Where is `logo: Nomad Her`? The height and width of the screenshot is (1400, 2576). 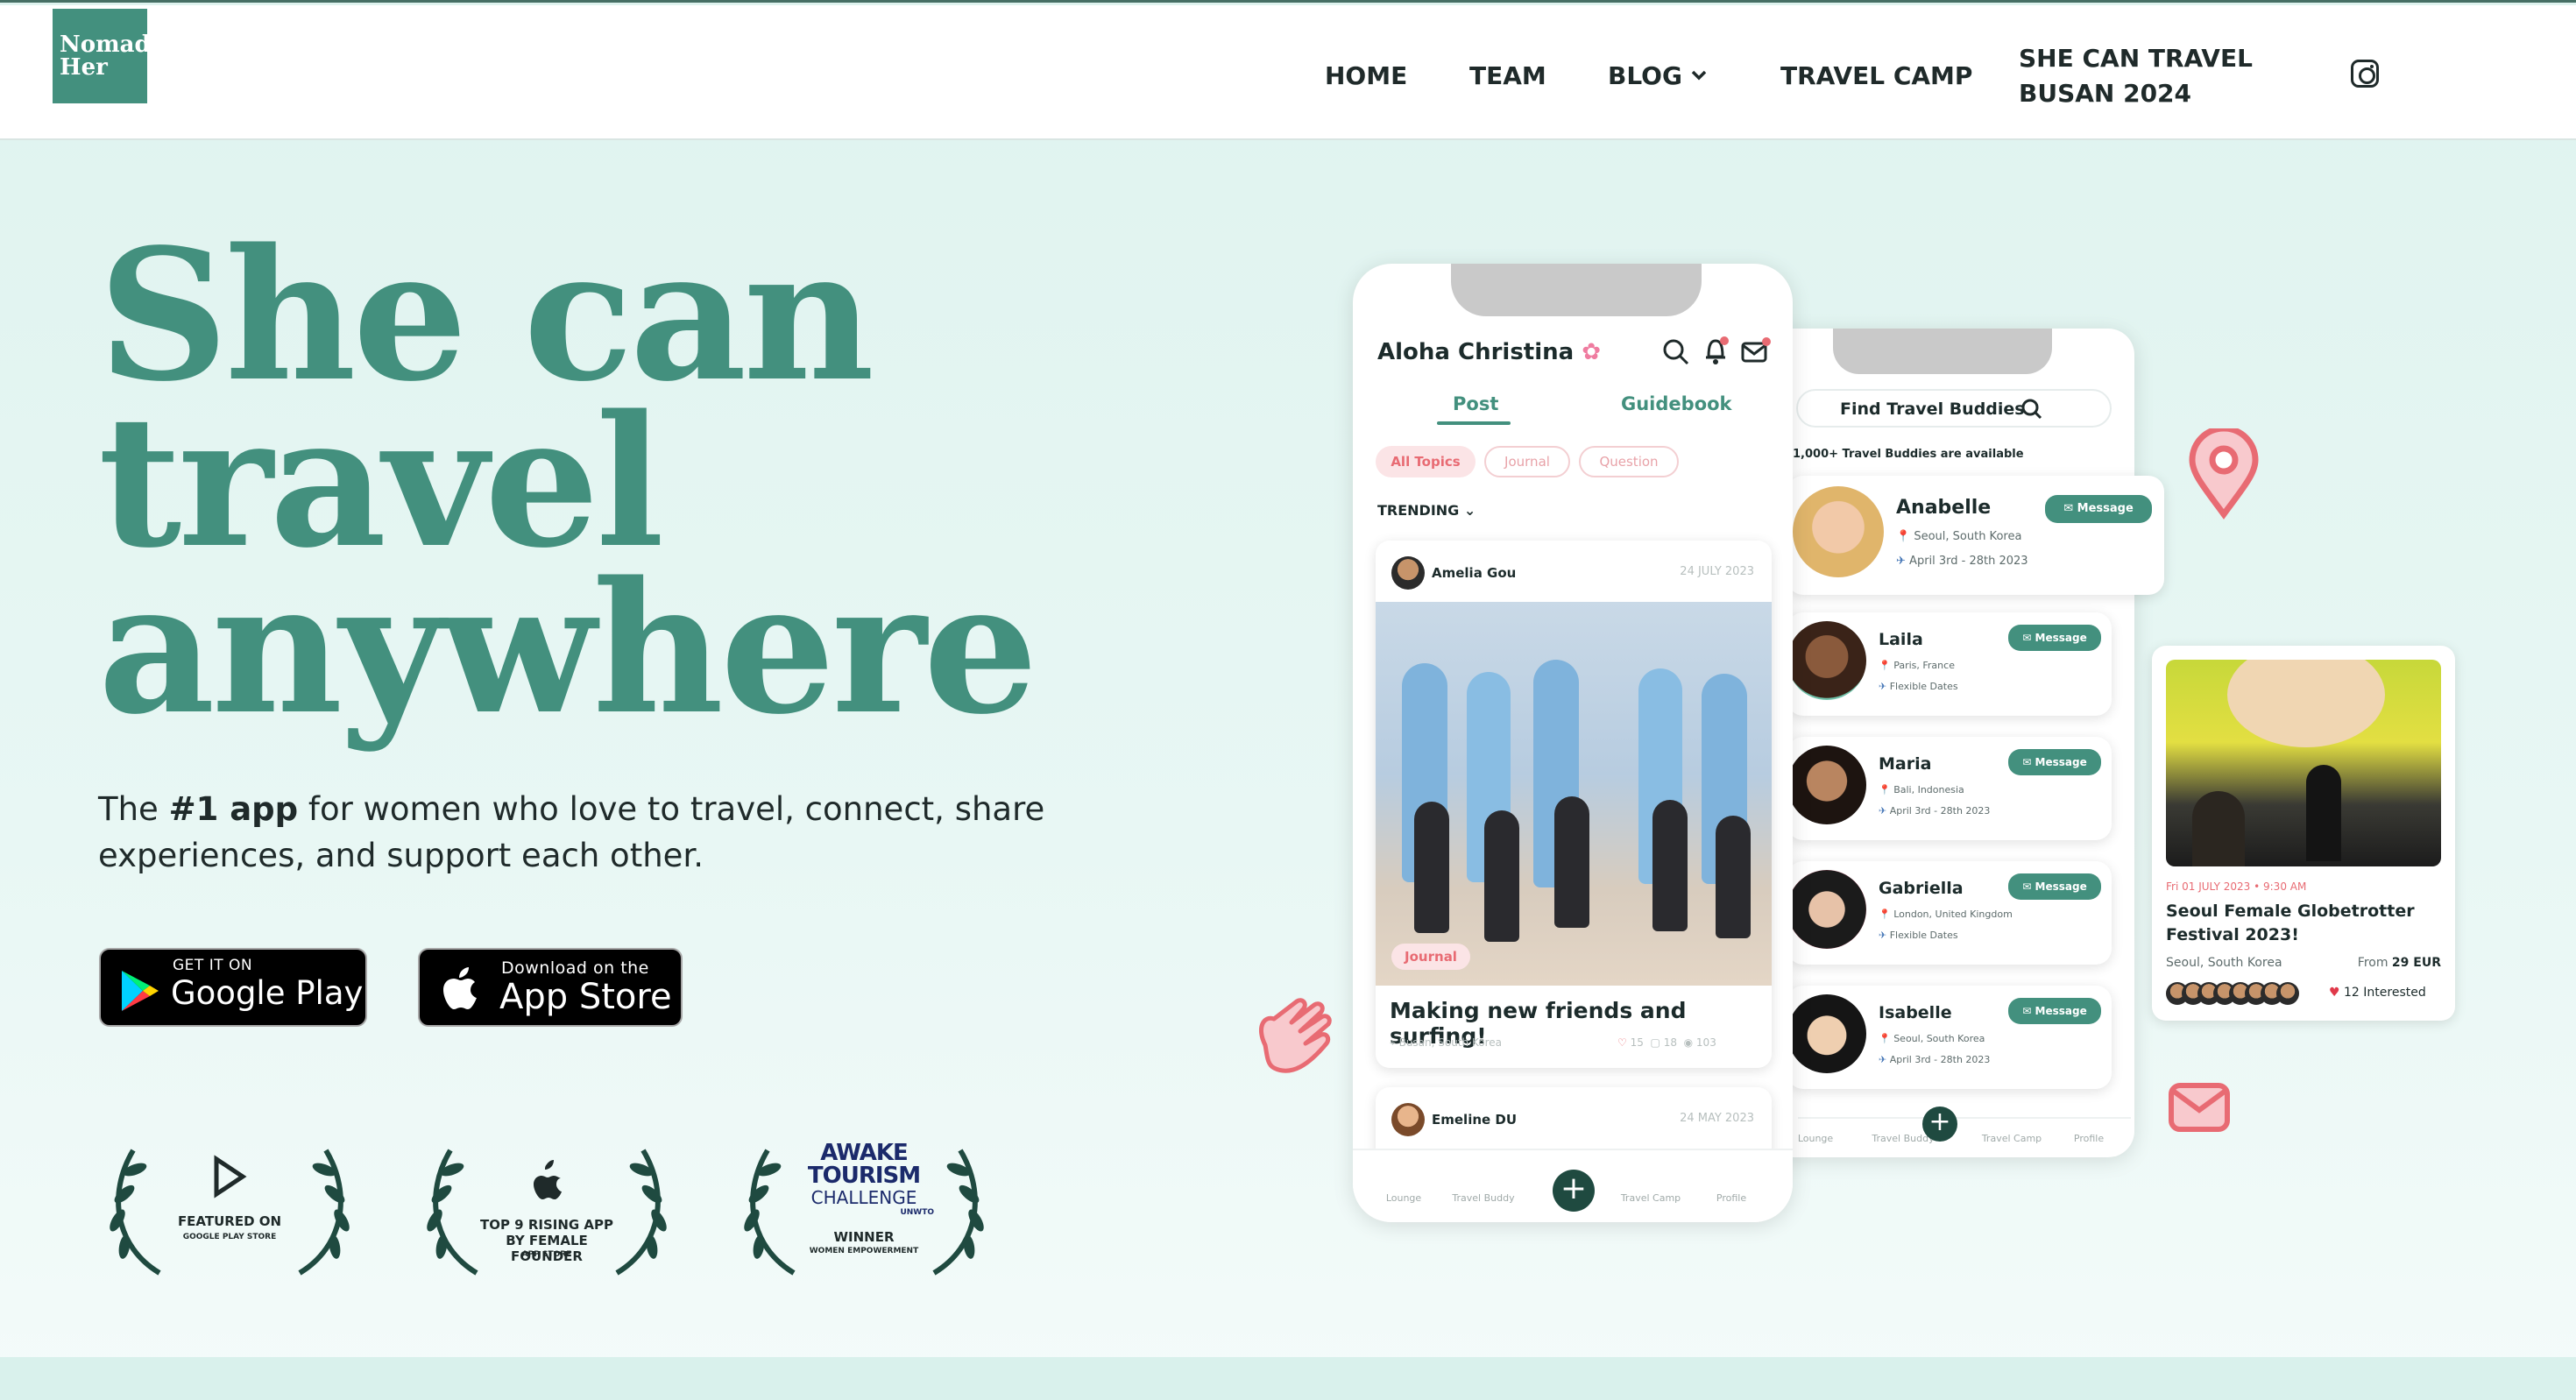 logo: Nomad Her is located at coordinates (102, 56).